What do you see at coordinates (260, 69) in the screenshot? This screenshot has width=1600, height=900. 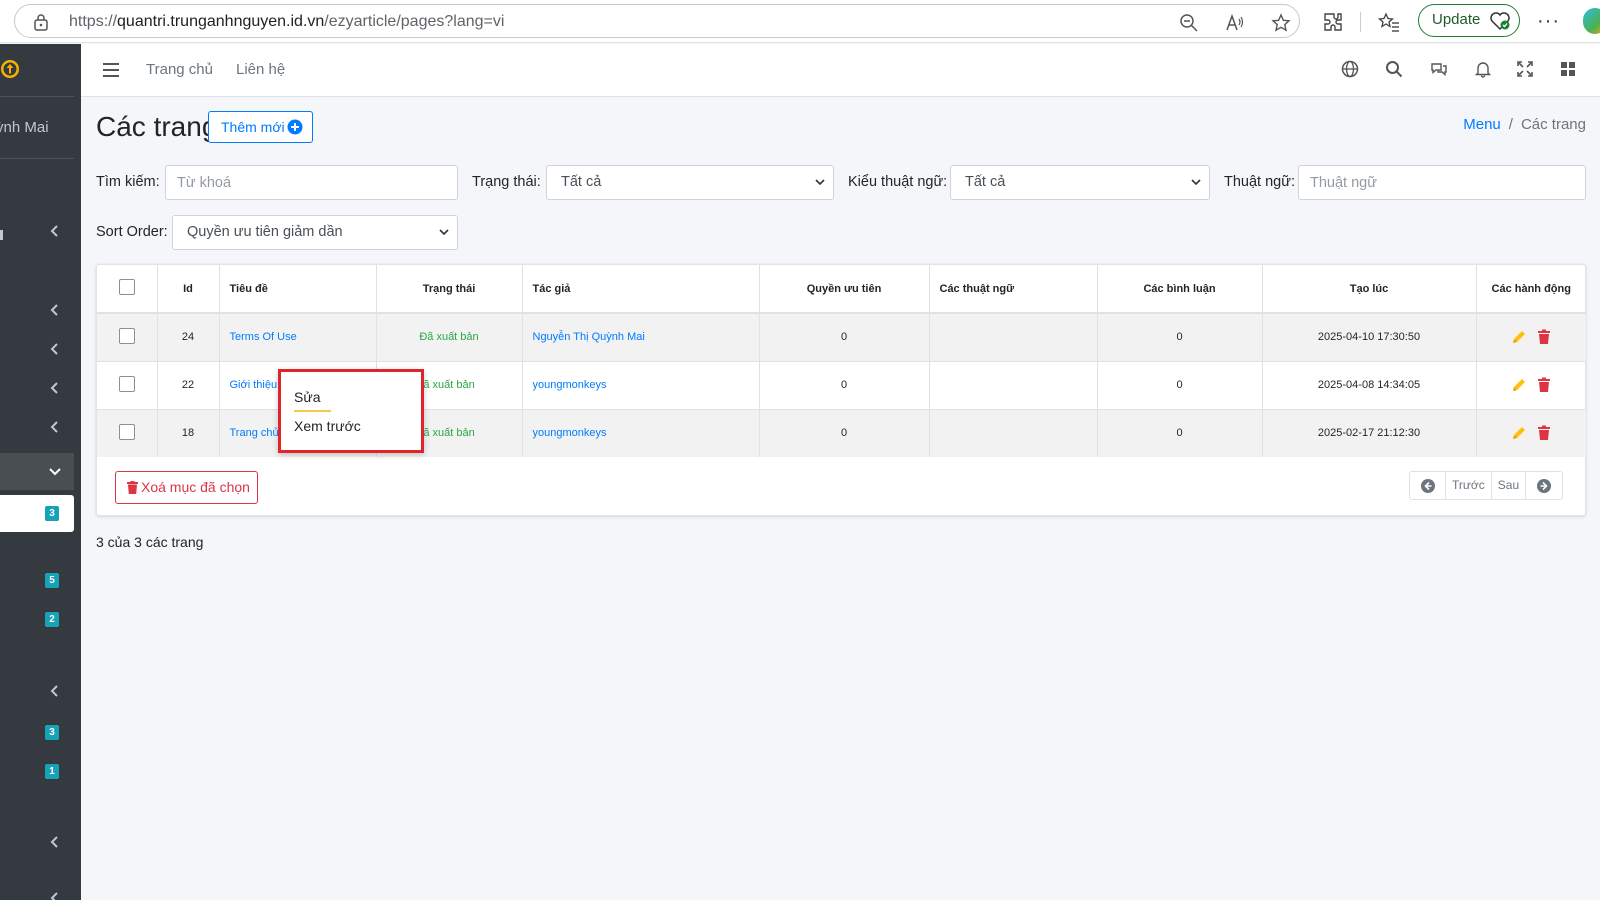 I see `nav-link-contact: Liên hệ` at bounding box center [260, 69].